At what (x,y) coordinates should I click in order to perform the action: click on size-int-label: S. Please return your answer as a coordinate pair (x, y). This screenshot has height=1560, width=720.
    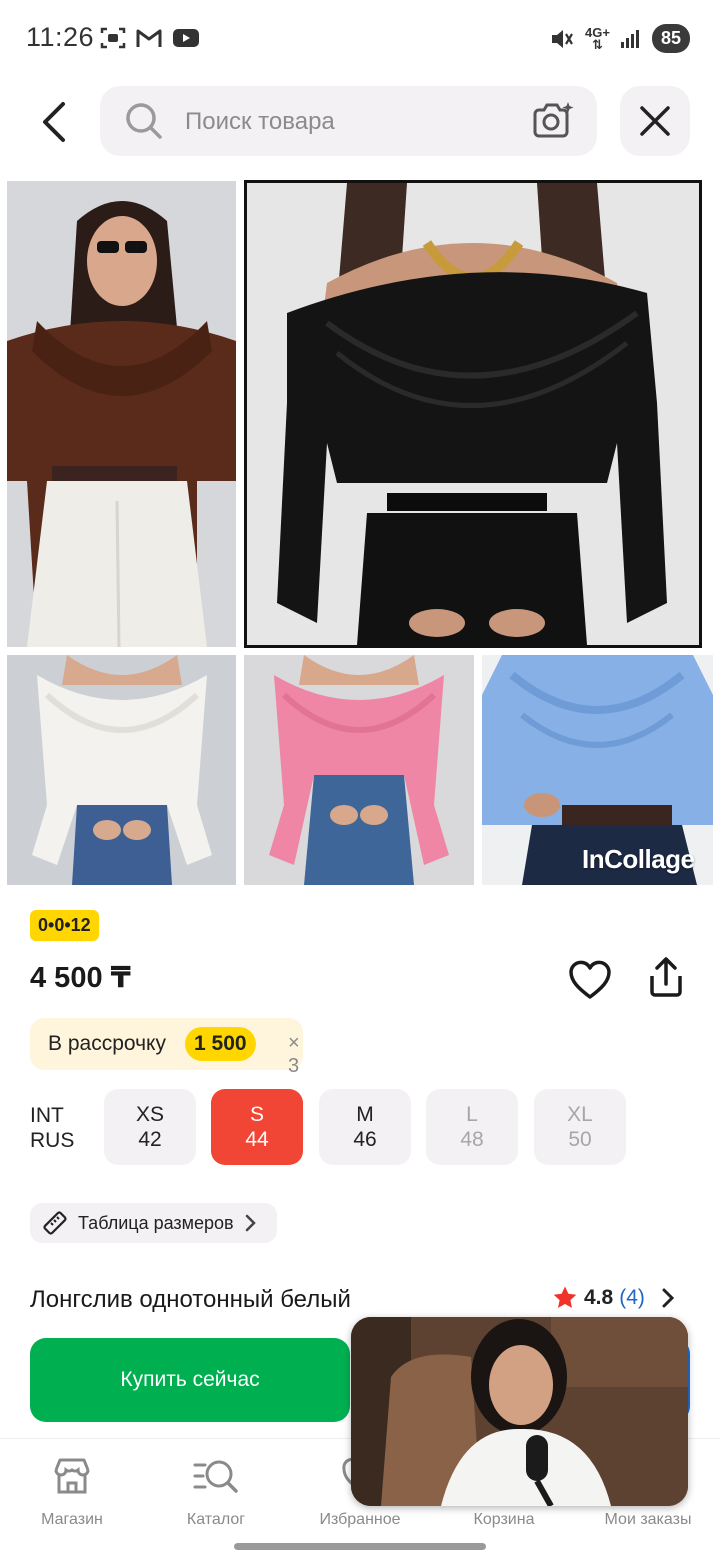
    Looking at the image, I should click on (256, 1114).